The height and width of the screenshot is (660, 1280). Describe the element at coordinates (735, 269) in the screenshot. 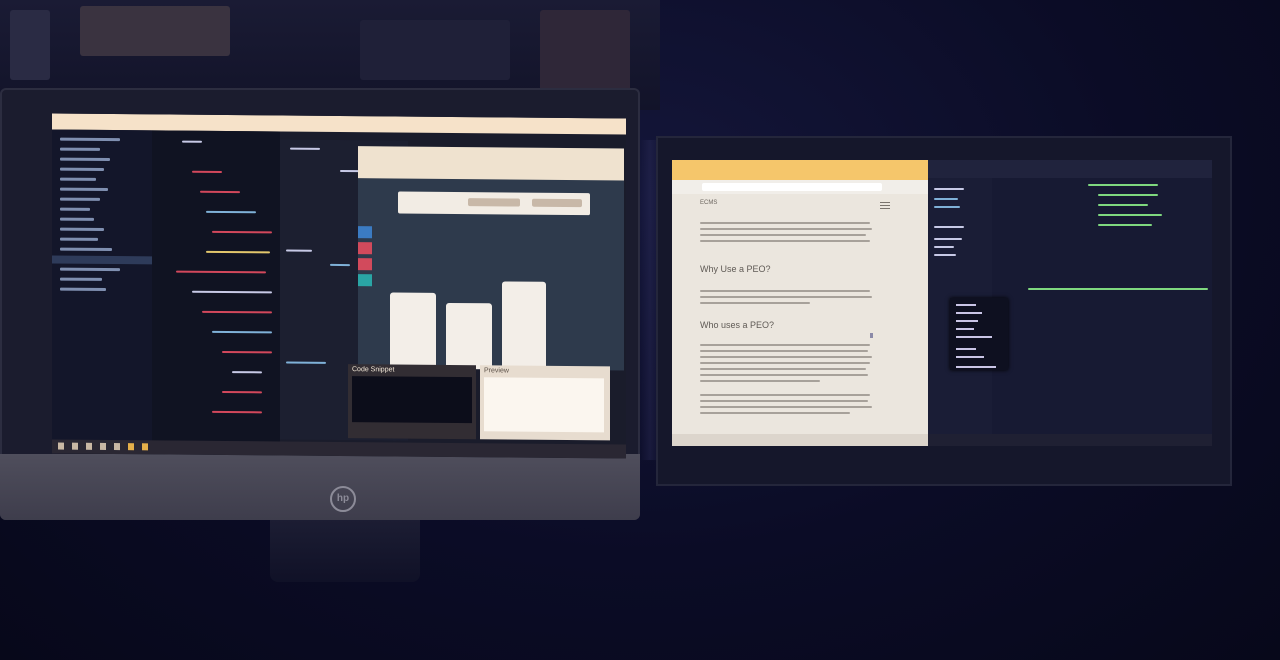

I see `article-heading: Why Use a PEO?` at that location.